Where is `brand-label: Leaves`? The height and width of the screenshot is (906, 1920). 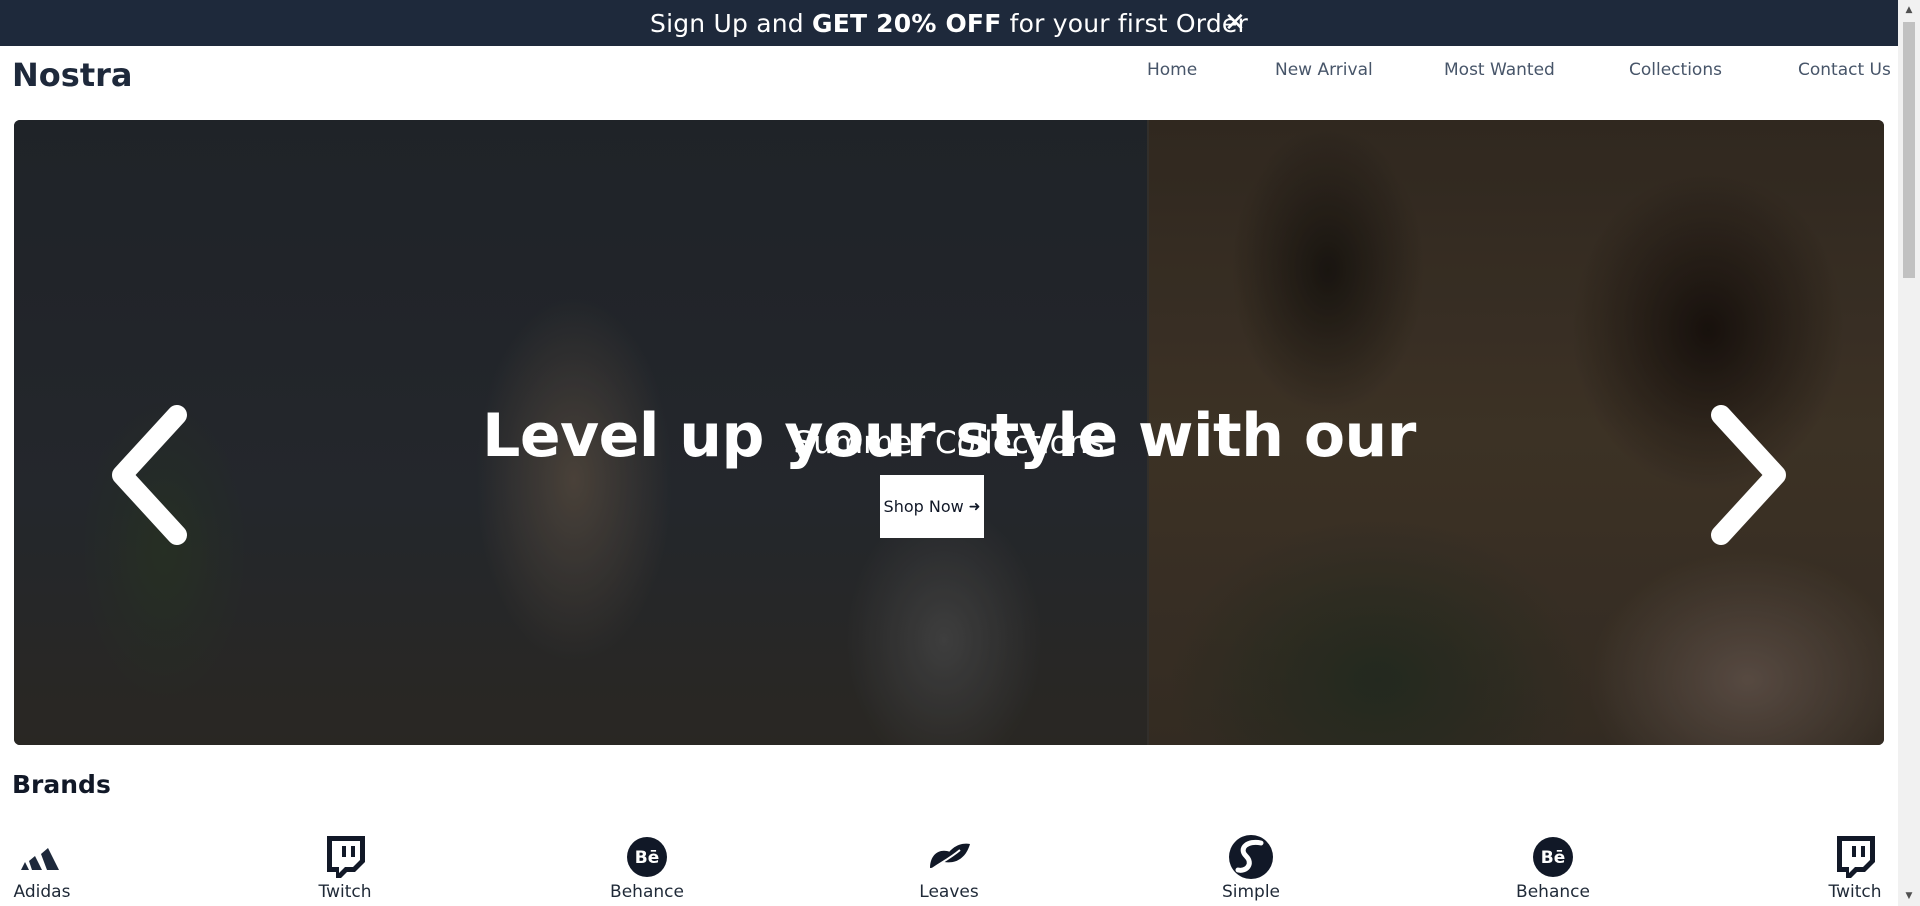
brand-label: Leaves is located at coordinates (949, 892).